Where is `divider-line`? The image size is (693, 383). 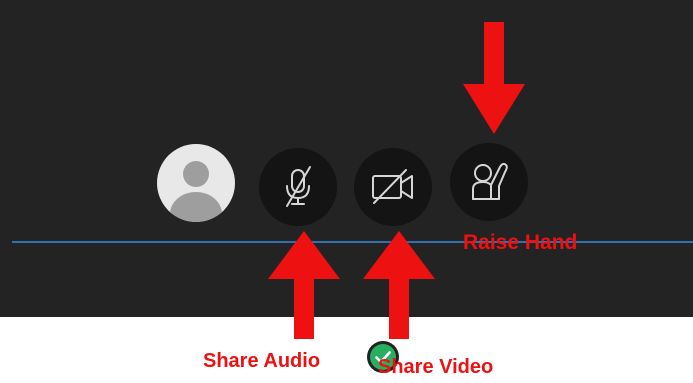 divider-line is located at coordinates (352, 242).